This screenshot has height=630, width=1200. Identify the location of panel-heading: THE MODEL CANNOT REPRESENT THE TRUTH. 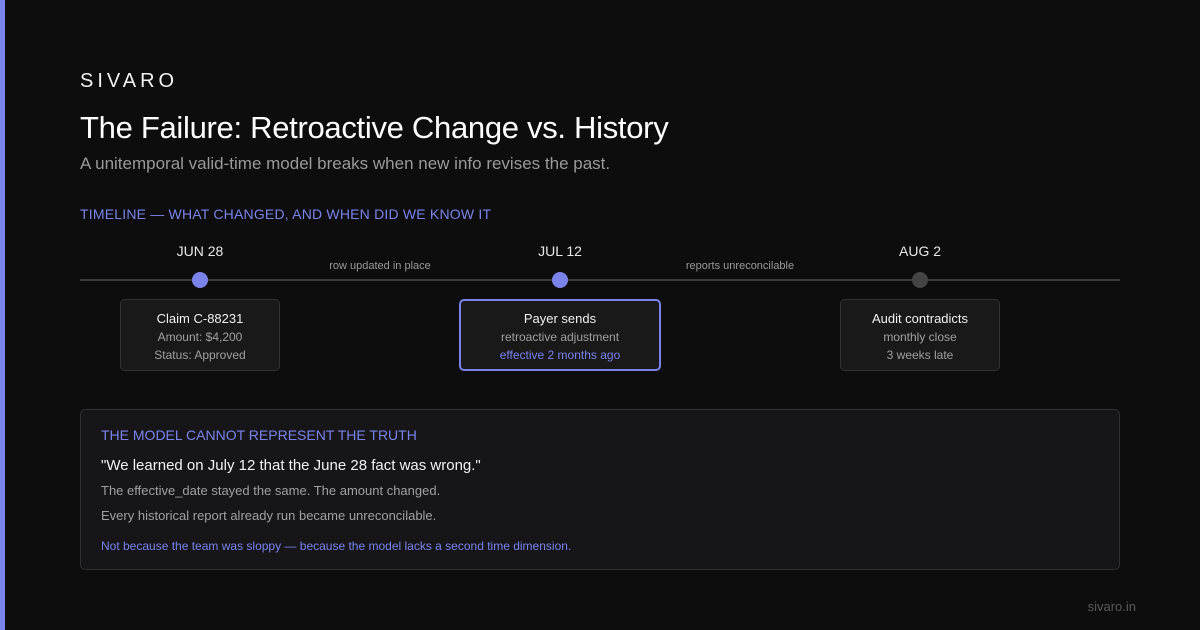
(259, 435).